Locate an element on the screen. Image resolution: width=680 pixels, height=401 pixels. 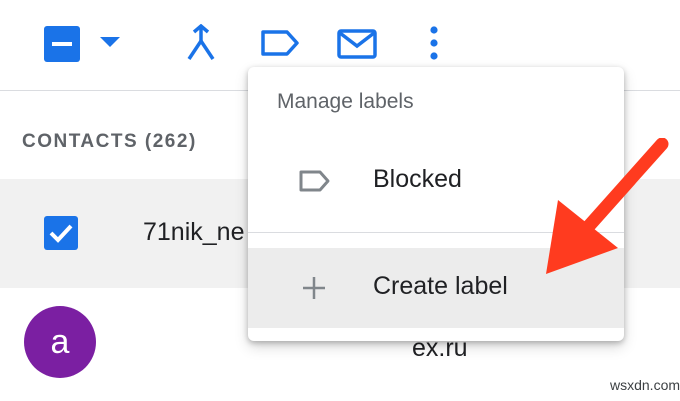
row-checkbox-checked is located at coordinates (61, 233).